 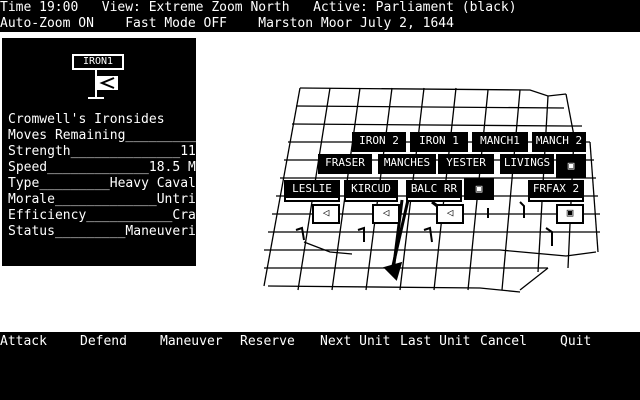 I want to click on unit-label-iron2: IRON 2, so click(x=379, y=142).